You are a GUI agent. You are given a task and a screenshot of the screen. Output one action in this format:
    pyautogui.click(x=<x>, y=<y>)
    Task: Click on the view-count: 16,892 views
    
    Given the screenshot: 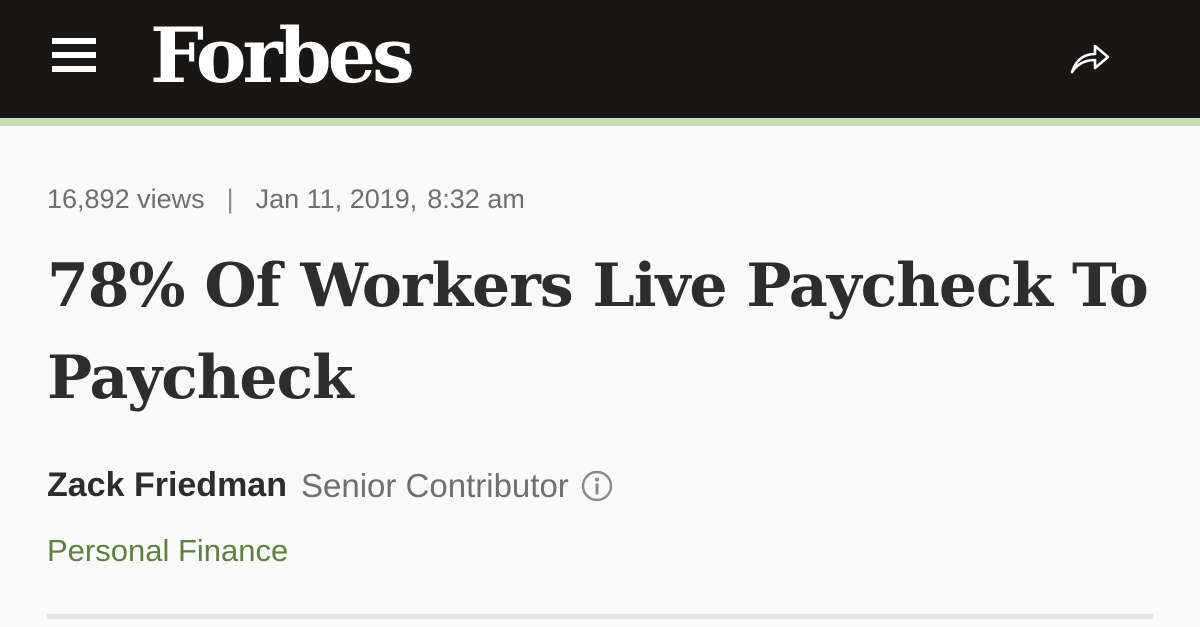 What is the action you would take?
    pyautogui.click(x=126, y=199)
    